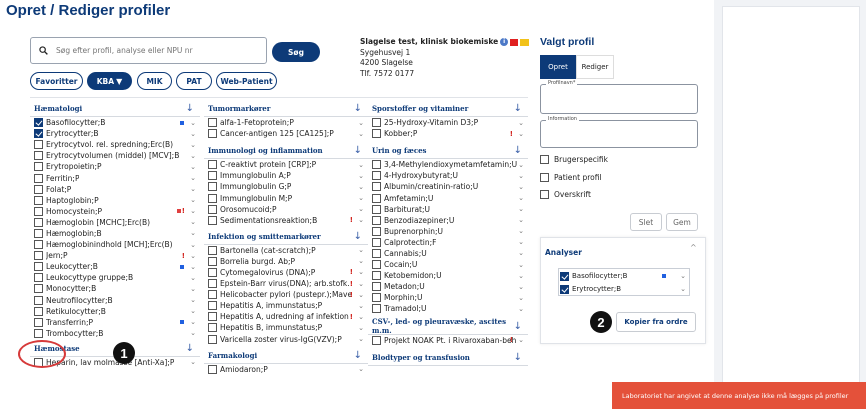 Image resolution: width=866 pixels, height=409 pixels. I want to click on filter-web-patient: Web-Patient, so click(246, 81).